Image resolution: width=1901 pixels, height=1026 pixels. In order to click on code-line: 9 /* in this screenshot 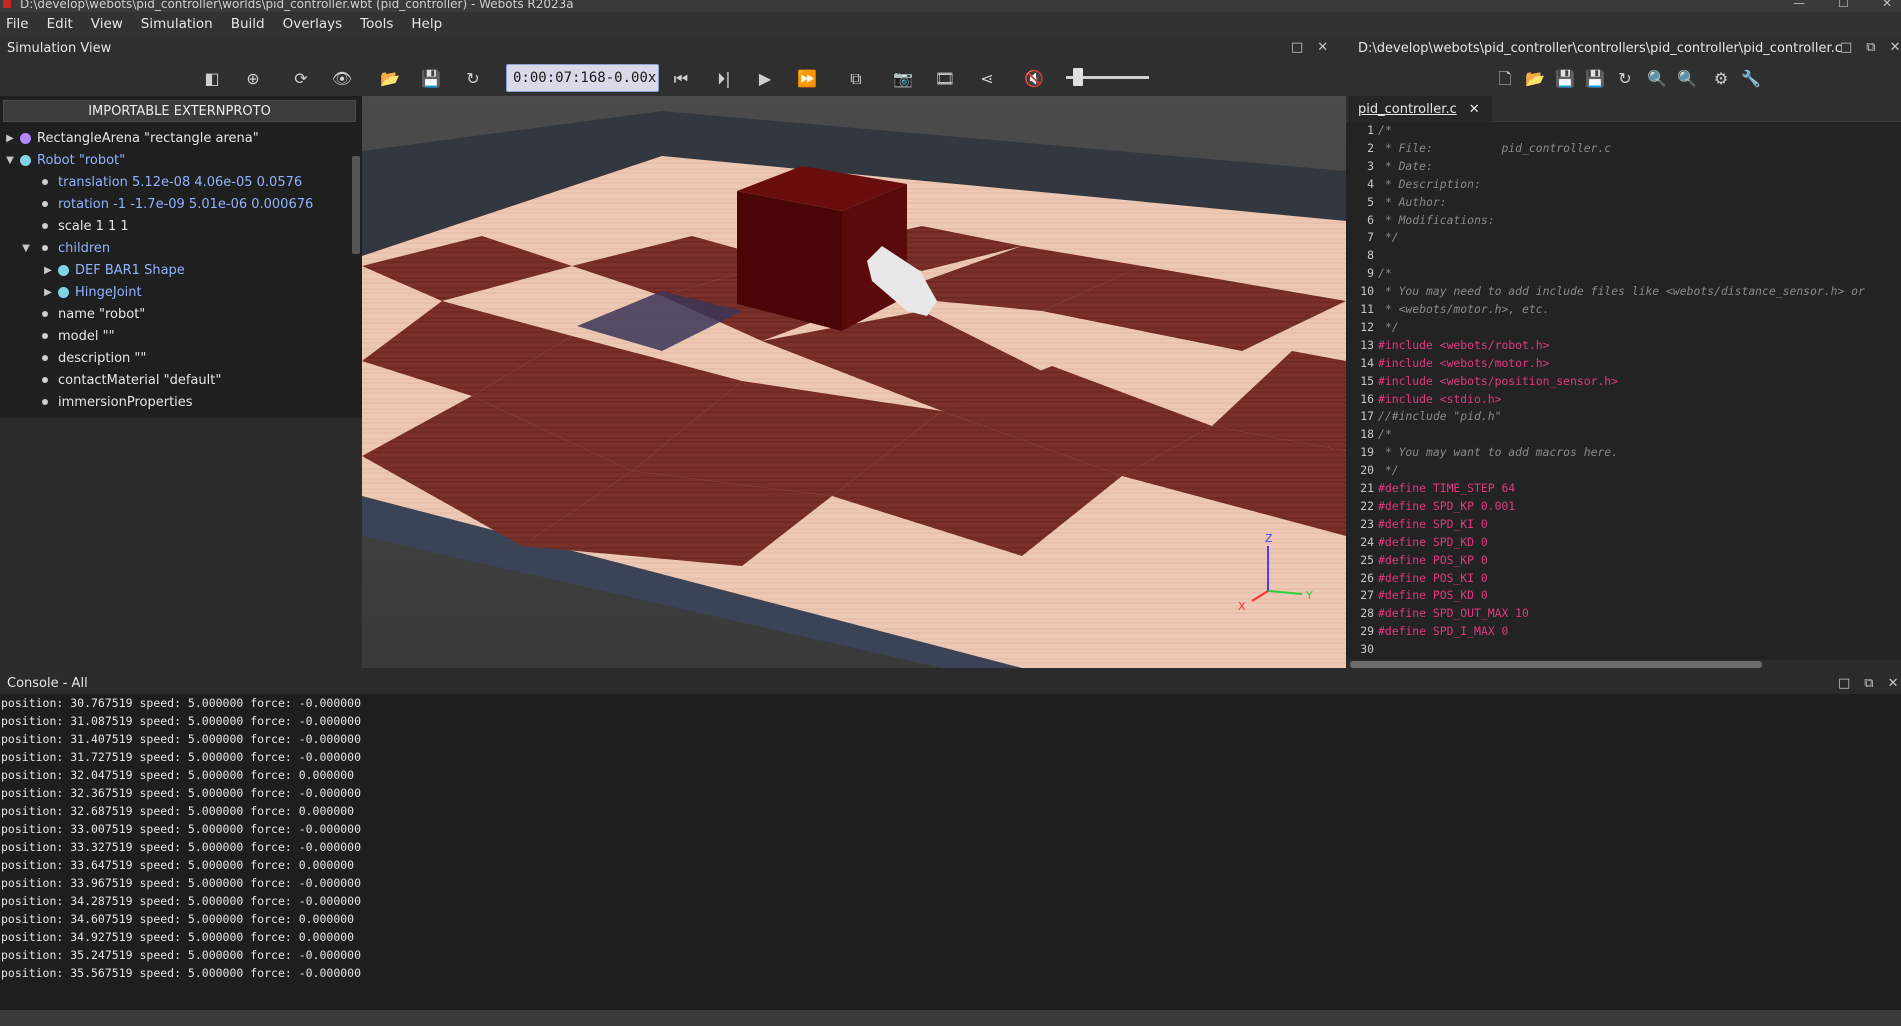, I will do `click(1369, 273)`.